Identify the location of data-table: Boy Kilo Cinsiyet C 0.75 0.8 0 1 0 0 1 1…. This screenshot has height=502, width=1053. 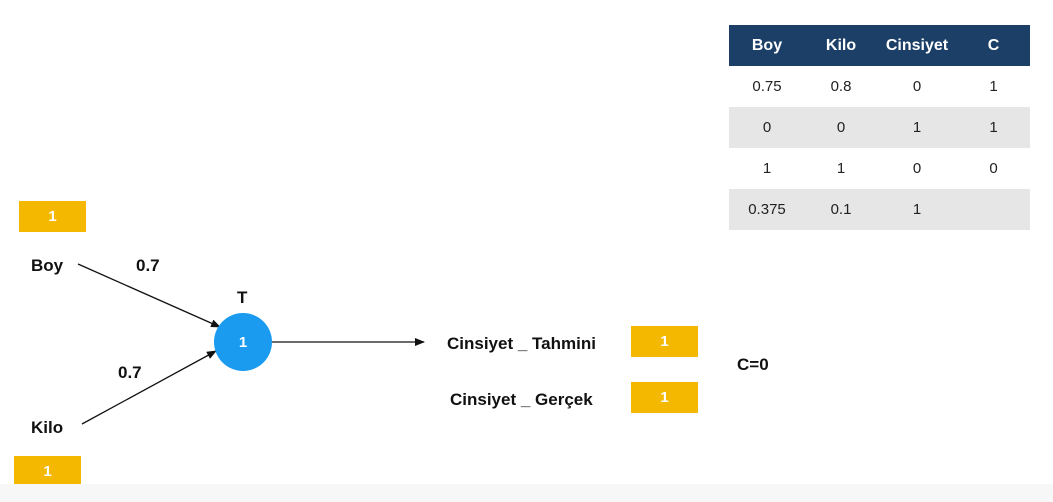
(879, 127).